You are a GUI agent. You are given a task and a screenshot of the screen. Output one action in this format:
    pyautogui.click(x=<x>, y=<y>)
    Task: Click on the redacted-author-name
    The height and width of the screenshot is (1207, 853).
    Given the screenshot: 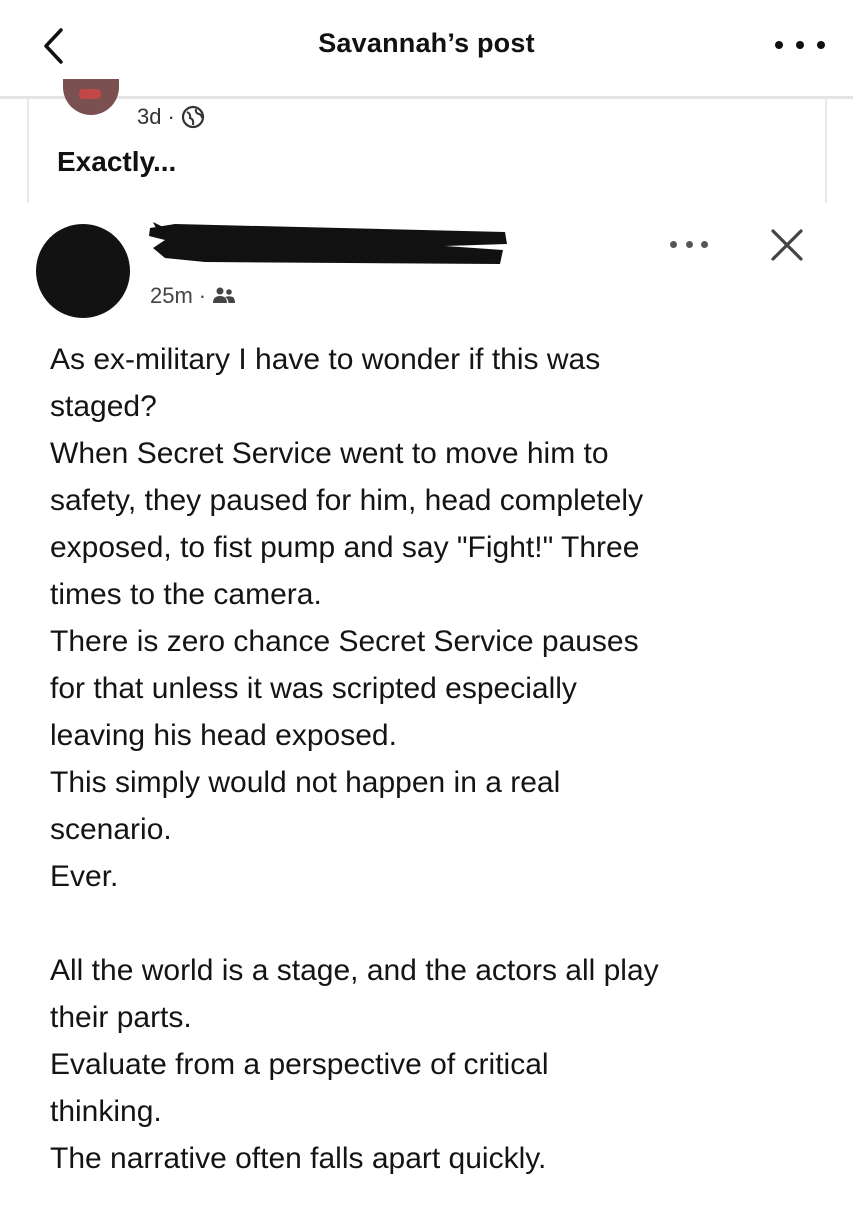 What is the action you would take?
    pyautogui.click(x=328, y=243)
    